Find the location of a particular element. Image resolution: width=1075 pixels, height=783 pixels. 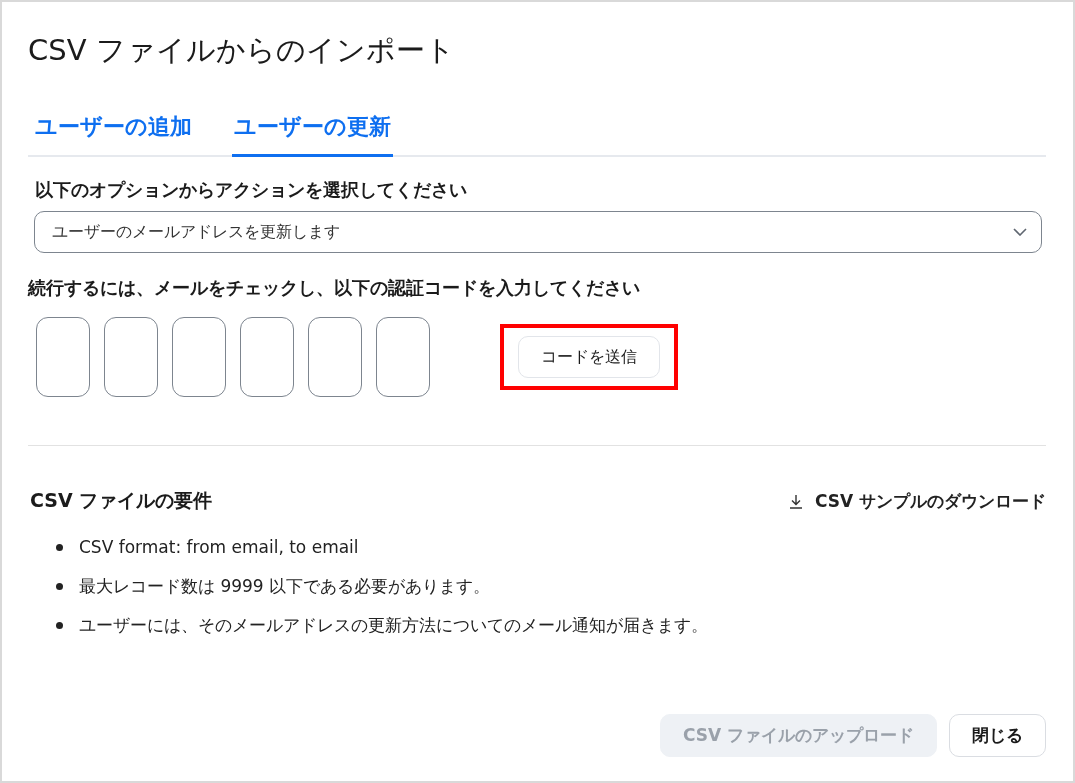

field-label: 以下のオプションからアクションを選択してください is located at coordinates (251, 190).